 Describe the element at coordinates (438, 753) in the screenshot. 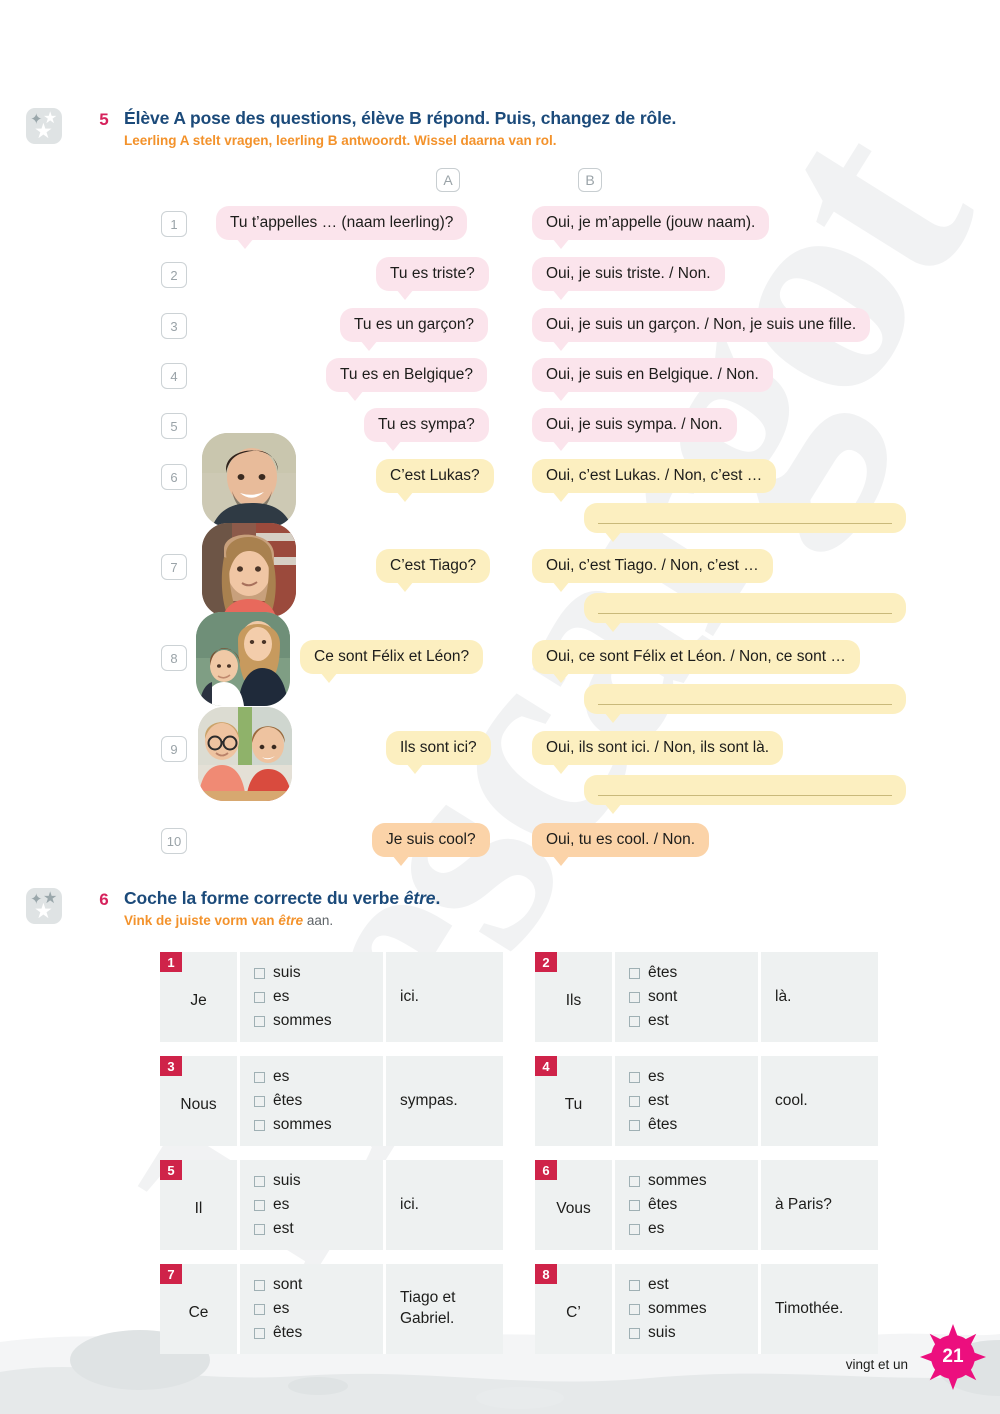

I see `question-bubble: Ils sont ici?` at that location.